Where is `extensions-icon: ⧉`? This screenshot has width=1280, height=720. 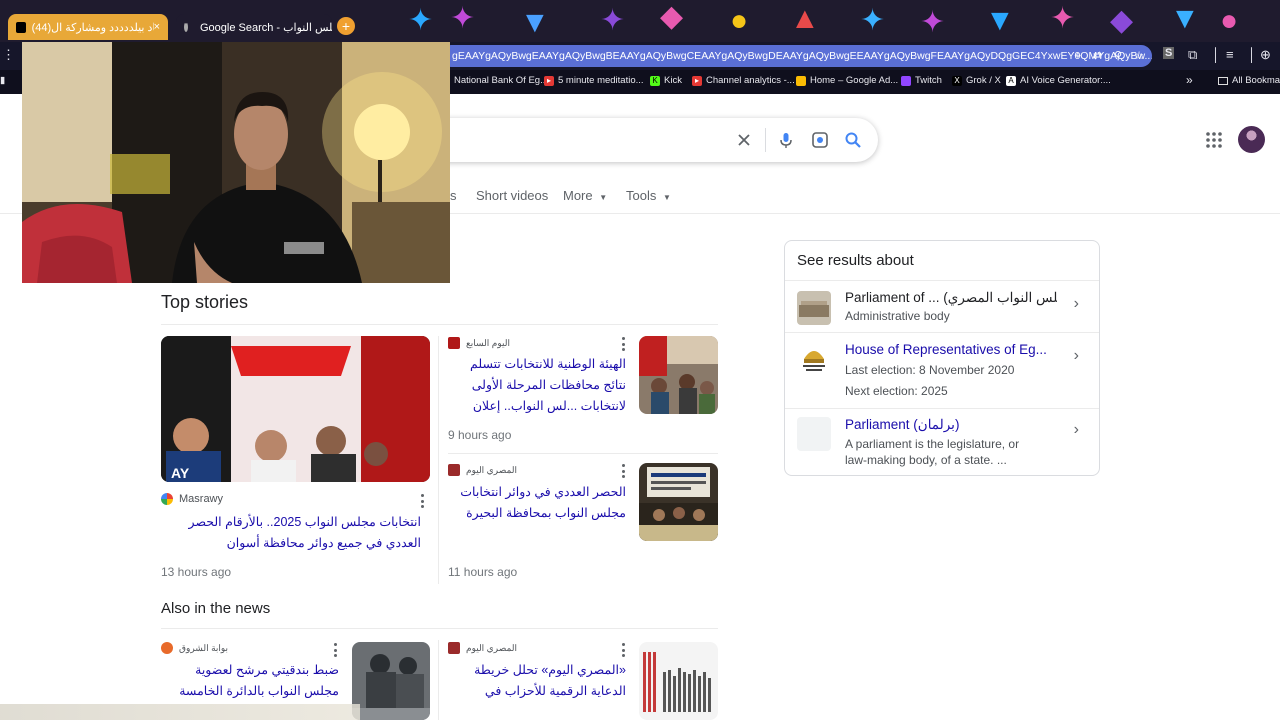 extensions-icon: ⧉ is located at coordinates (1192, 55).